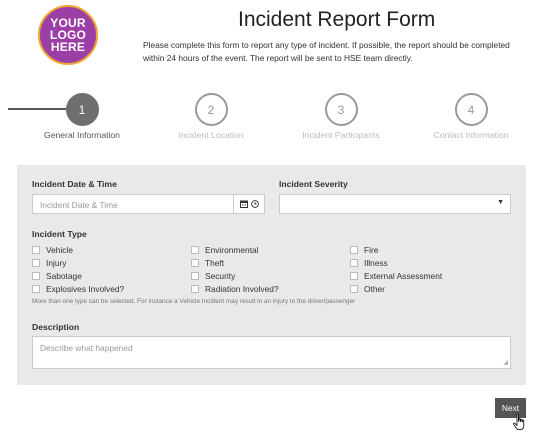 This screenshot has height=432, width=543. What do you see at coordinates (220, 276) in the screenshot?
I see `checkbox-label: Security` at bounding box center [220, 276].